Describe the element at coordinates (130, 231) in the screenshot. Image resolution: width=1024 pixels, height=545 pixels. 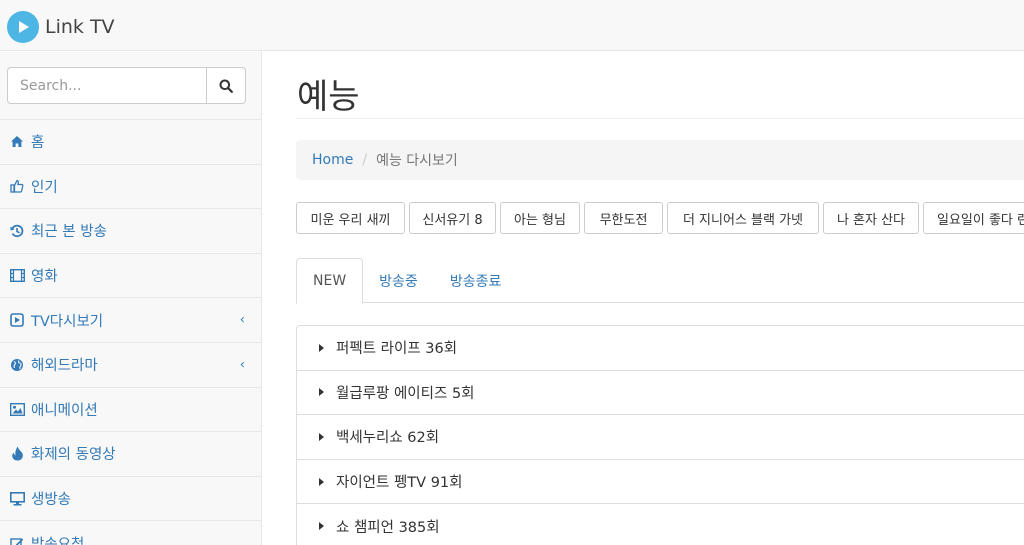
I see `sidebar-item-recent: 최근 본 방송` at that location.